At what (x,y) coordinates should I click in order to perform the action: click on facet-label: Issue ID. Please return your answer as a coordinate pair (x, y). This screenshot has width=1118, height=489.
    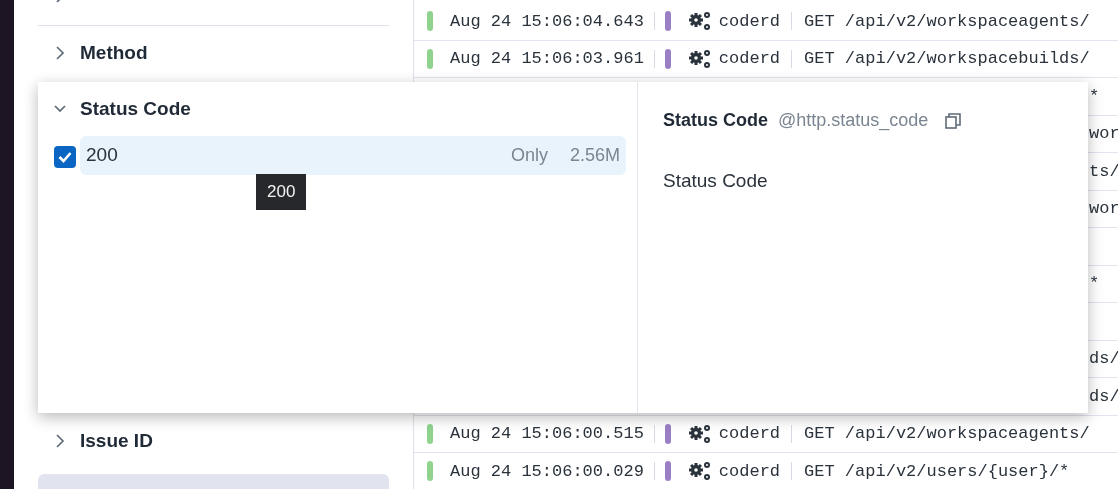
    Looking at the image, I should click on (116, 441).